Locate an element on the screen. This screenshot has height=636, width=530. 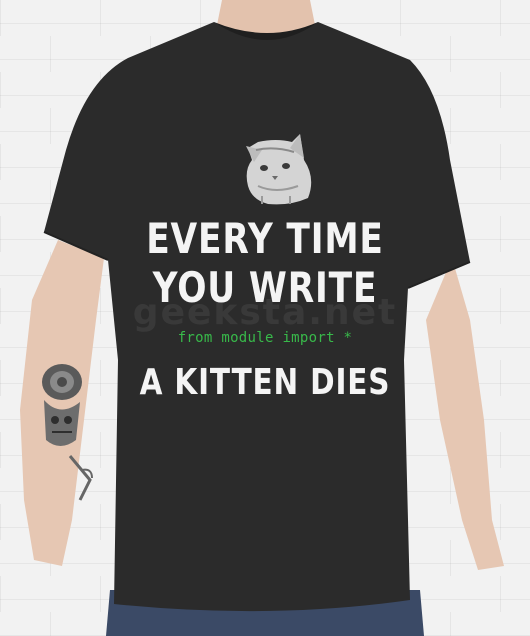
print-line-every-time: EVERY TIME is located at coordinates (265, 238).